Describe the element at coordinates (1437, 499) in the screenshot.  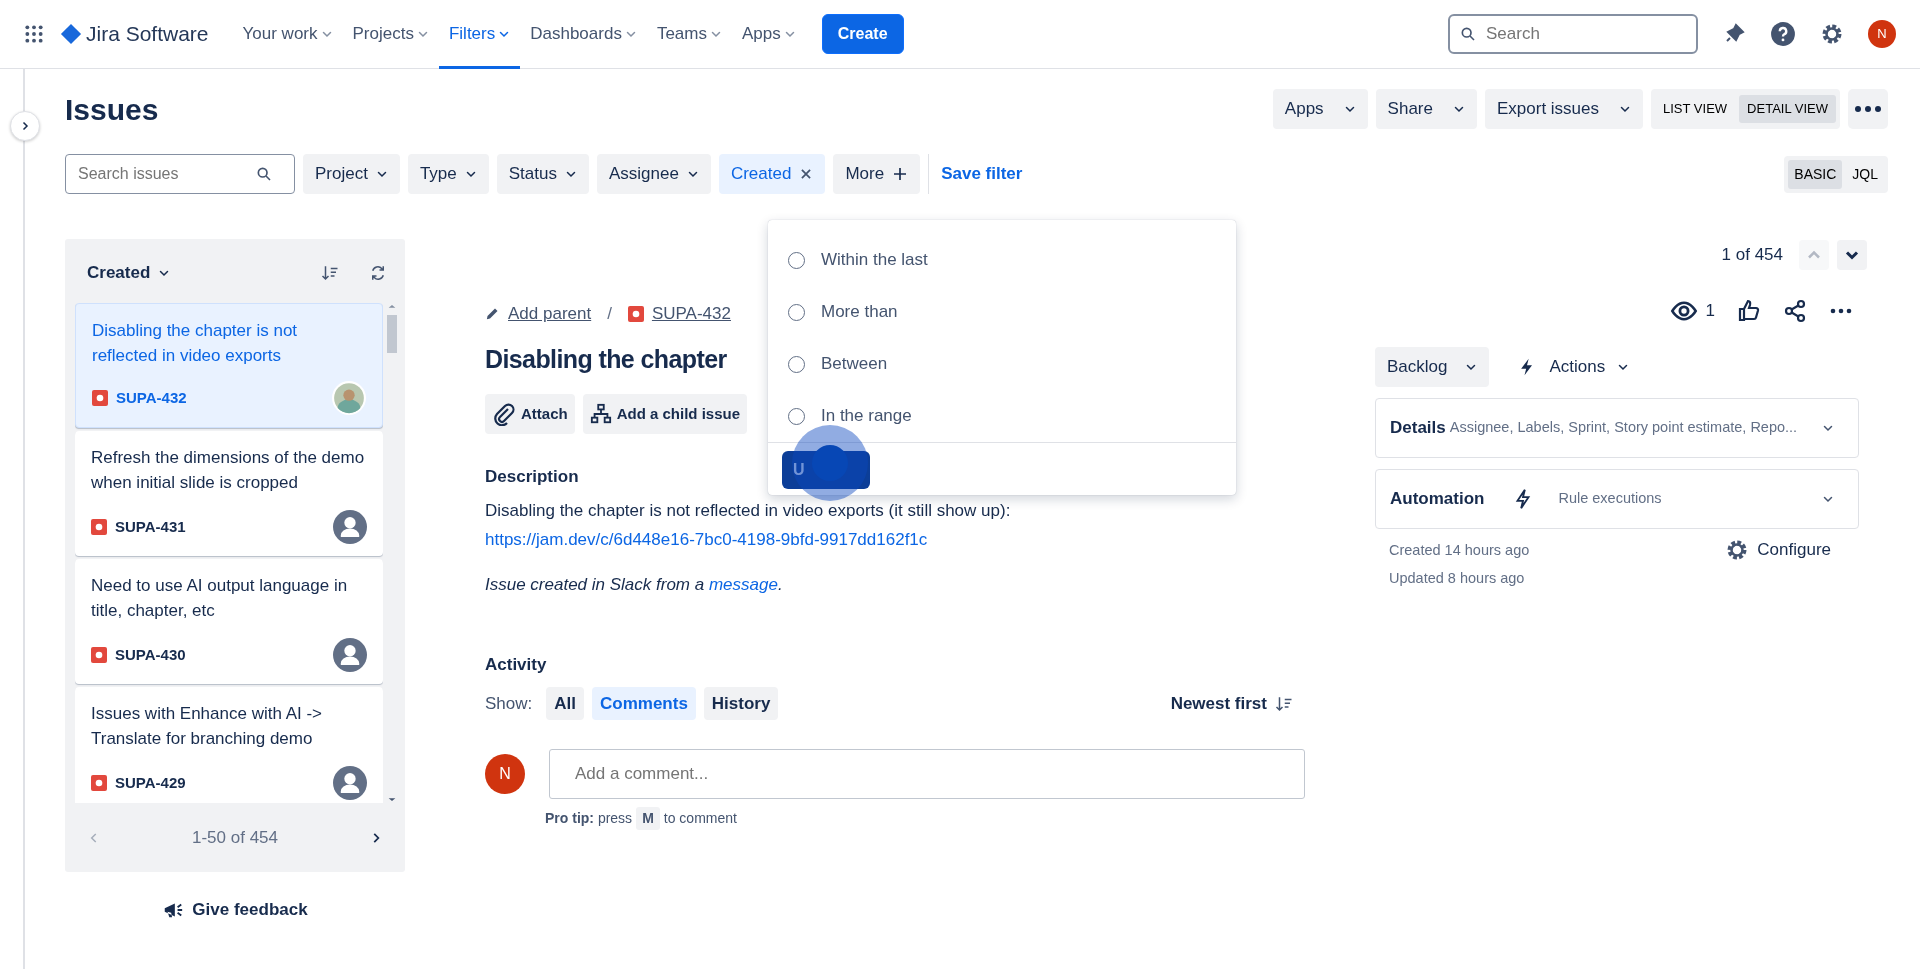
I see `panel-title: Automation` at that location.